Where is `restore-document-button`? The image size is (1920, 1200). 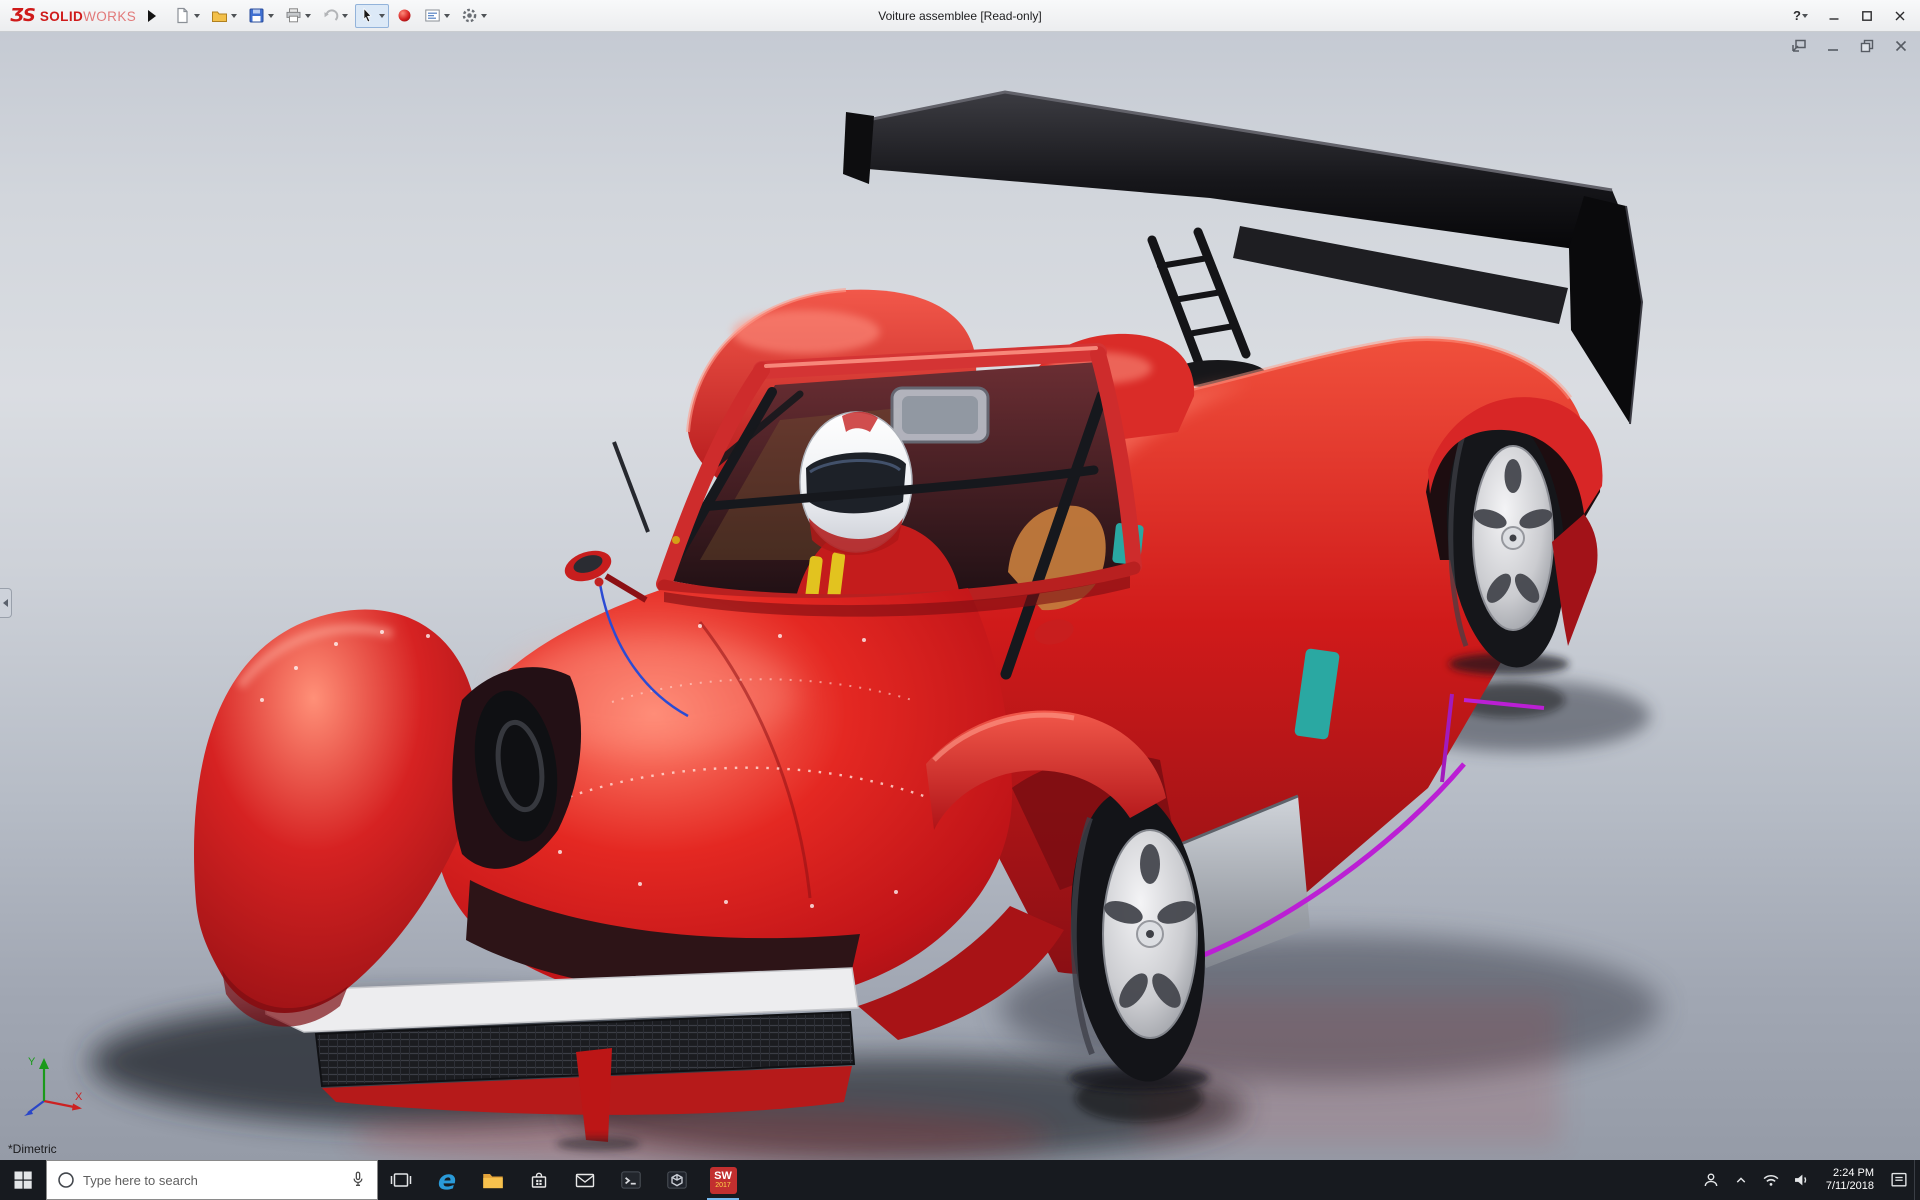 restore-document-button is located at coordinates (1867, 46).